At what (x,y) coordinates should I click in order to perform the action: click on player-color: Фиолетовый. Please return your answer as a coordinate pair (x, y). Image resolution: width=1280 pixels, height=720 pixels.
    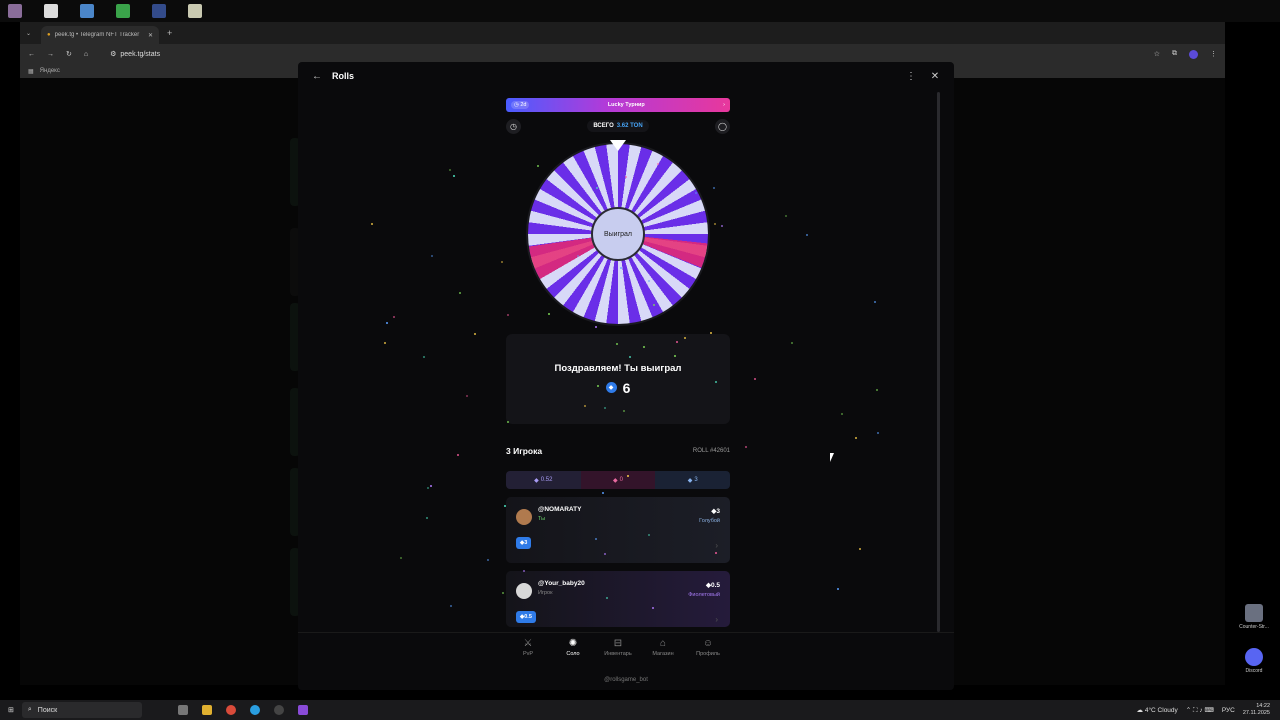
    Looking at the image, I should click on (704, 595).